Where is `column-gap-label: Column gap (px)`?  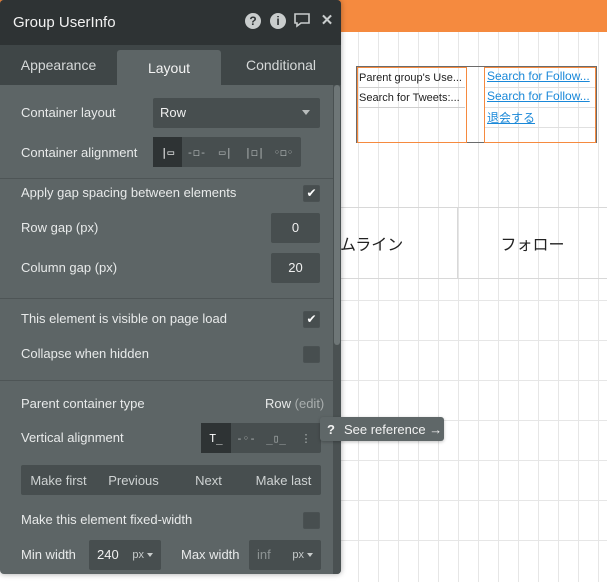
column-gap-label: Column gap (px) is located at coordinates (69, 267).